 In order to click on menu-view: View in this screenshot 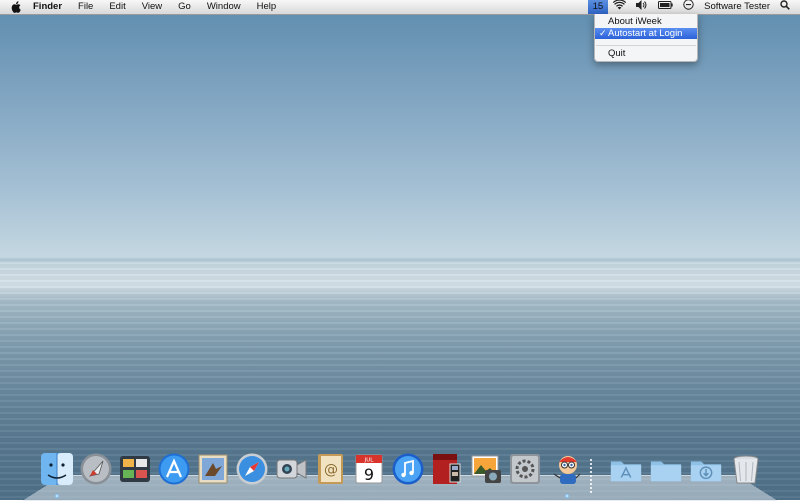, I will do `click(152, 7)`.